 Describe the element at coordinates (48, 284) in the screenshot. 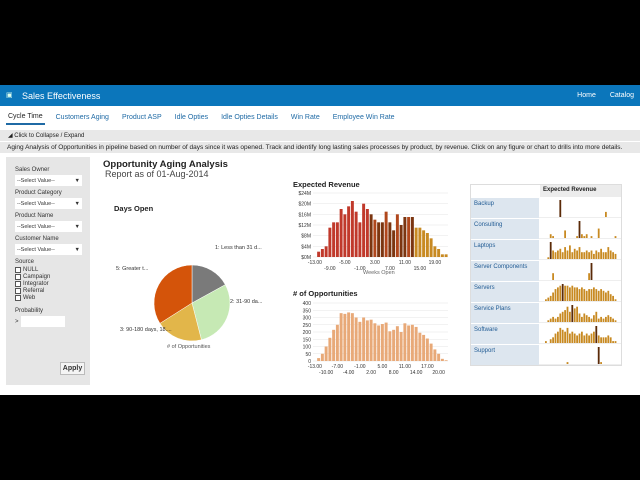

I see `source-checkbox: Integrator` at that location.